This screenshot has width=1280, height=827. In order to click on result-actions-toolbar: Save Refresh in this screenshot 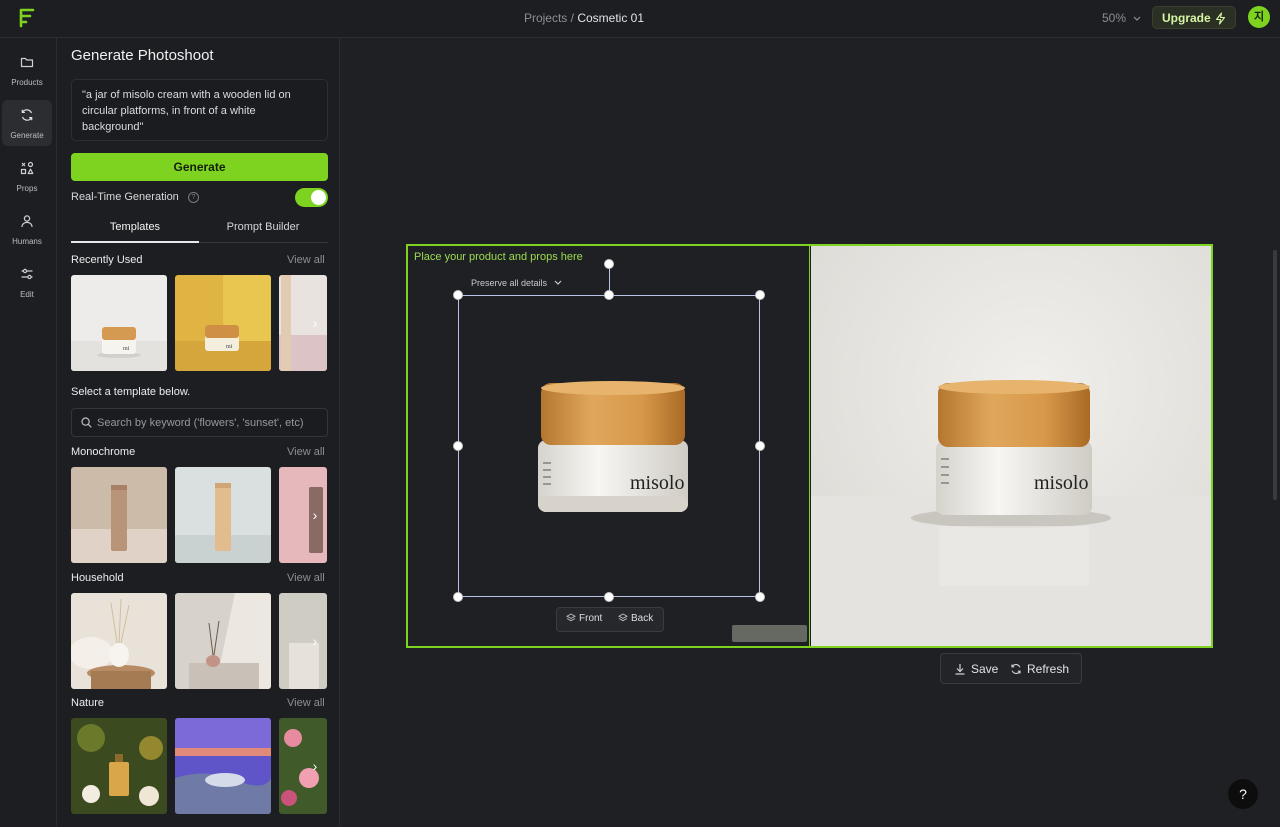, I will do `click(1011, 668)`.